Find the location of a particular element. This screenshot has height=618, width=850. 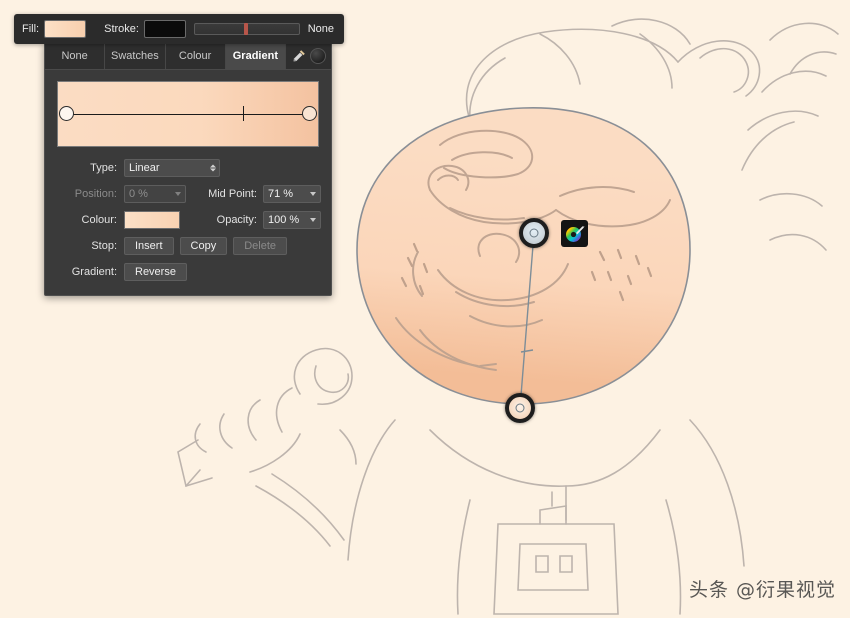

midpoint-label: Mid Point: is located at coordinates (232, 194).